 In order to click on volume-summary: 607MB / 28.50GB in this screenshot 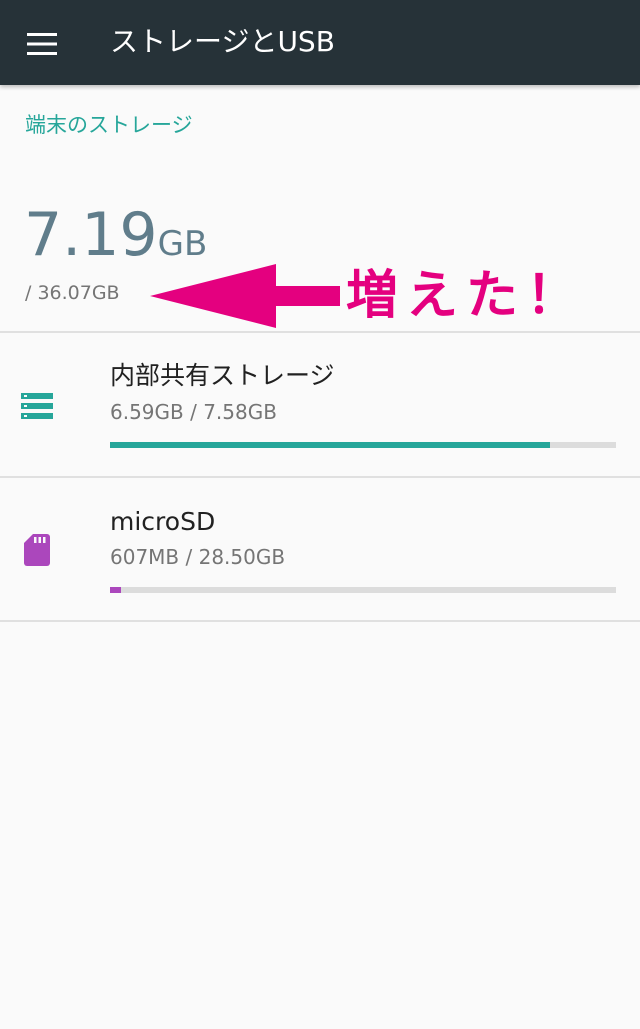, I will do `click(198, 557)`.